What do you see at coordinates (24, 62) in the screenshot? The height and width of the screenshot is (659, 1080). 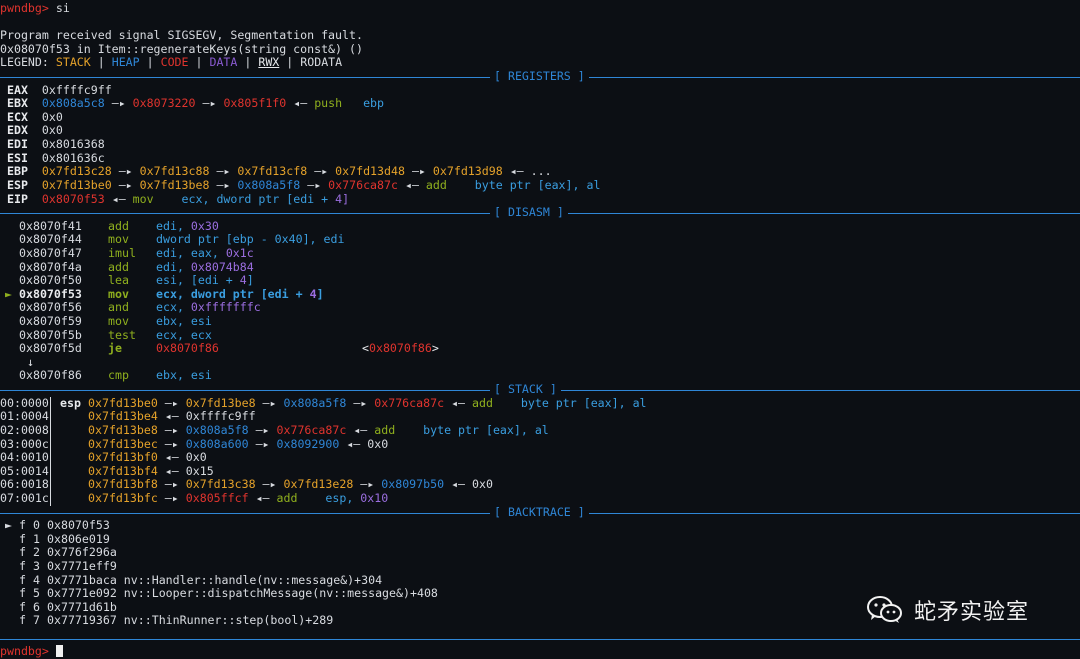 I see `legend-label: LEGEND:` at bounding box center [24, 62].